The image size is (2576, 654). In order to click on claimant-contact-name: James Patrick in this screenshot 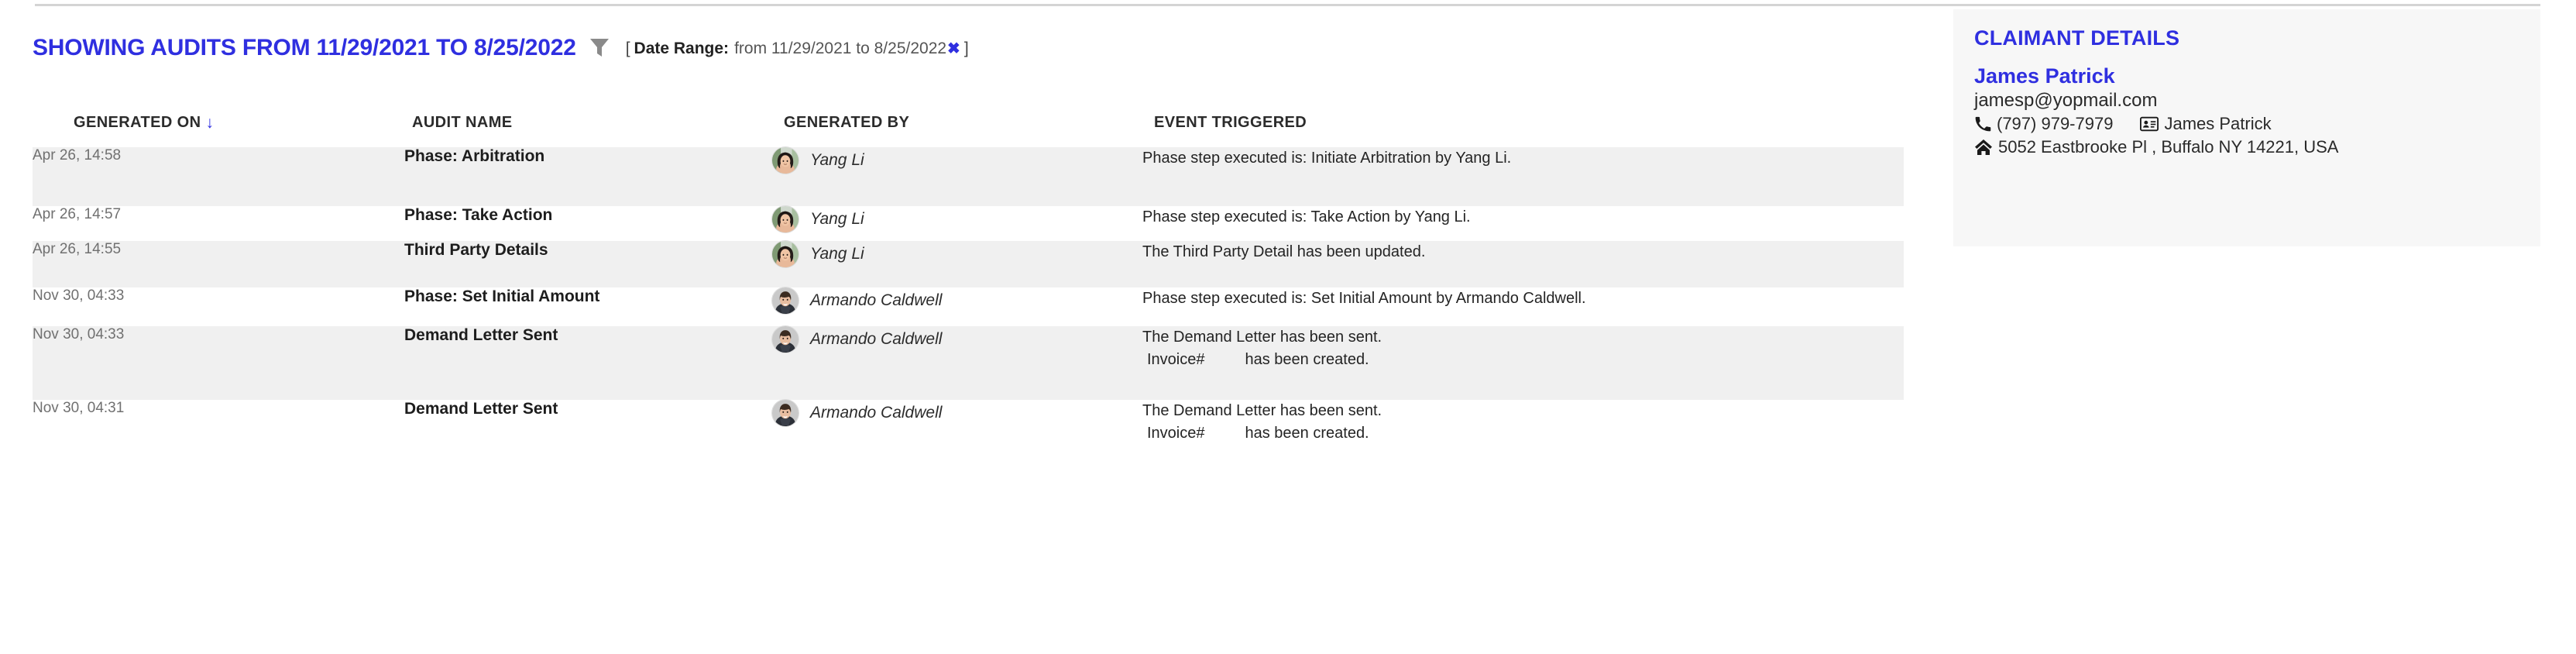, I will do `click(2218, 124)`.